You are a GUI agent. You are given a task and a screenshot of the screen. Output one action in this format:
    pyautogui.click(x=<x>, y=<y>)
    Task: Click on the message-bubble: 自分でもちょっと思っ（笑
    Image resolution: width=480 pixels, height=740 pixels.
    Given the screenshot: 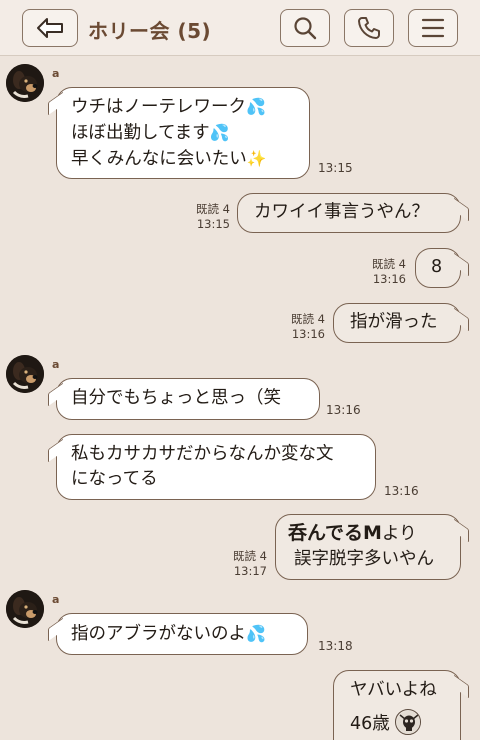 What is the action you would take?
    pyautogui.click(x=188, y=399)
    